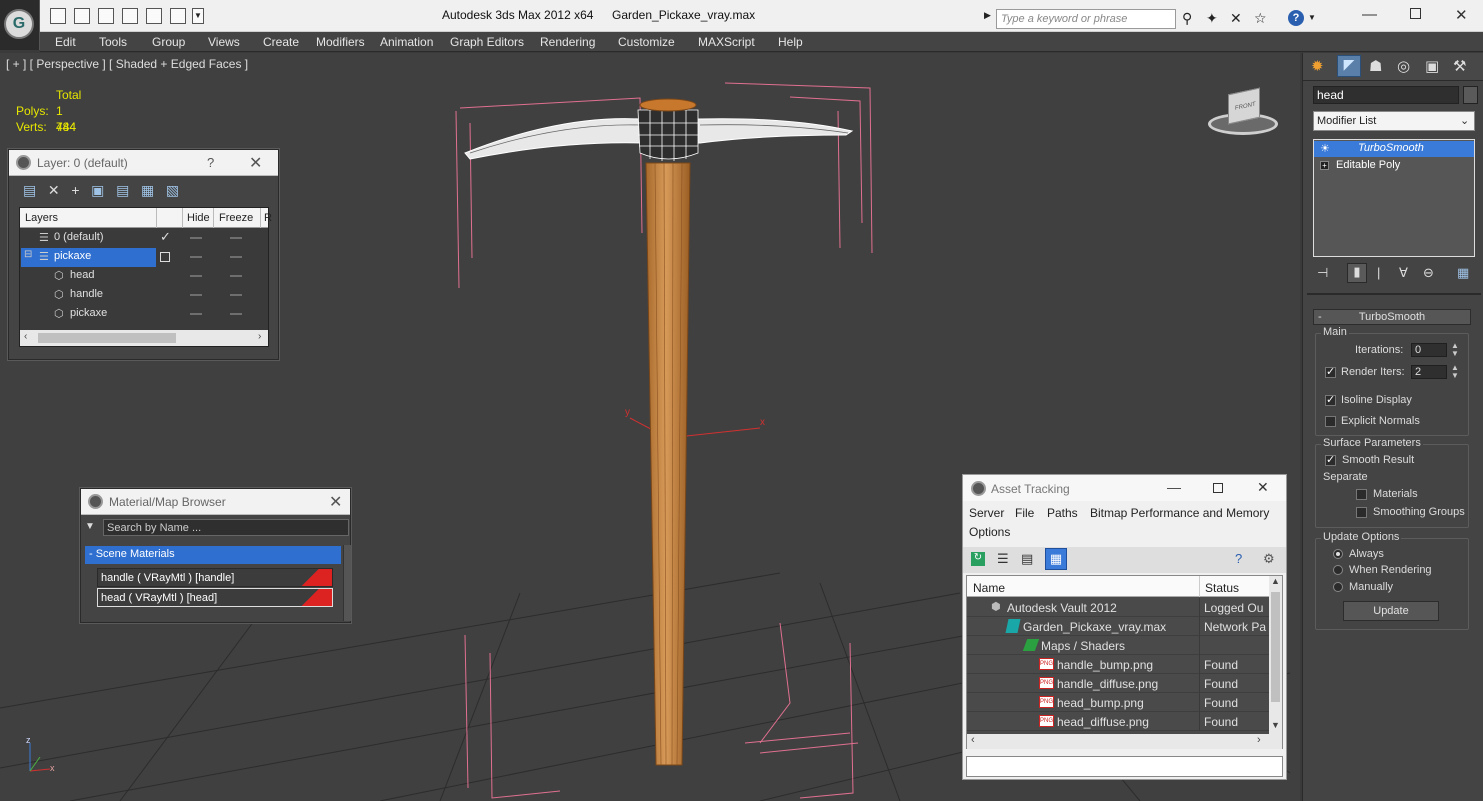 The width and height of the screenshot is (1483, 801). What do you see at coordinates (1296, 18) in the screenshot?
I see `help-icon: ?` at bounding box center [1296, 18].